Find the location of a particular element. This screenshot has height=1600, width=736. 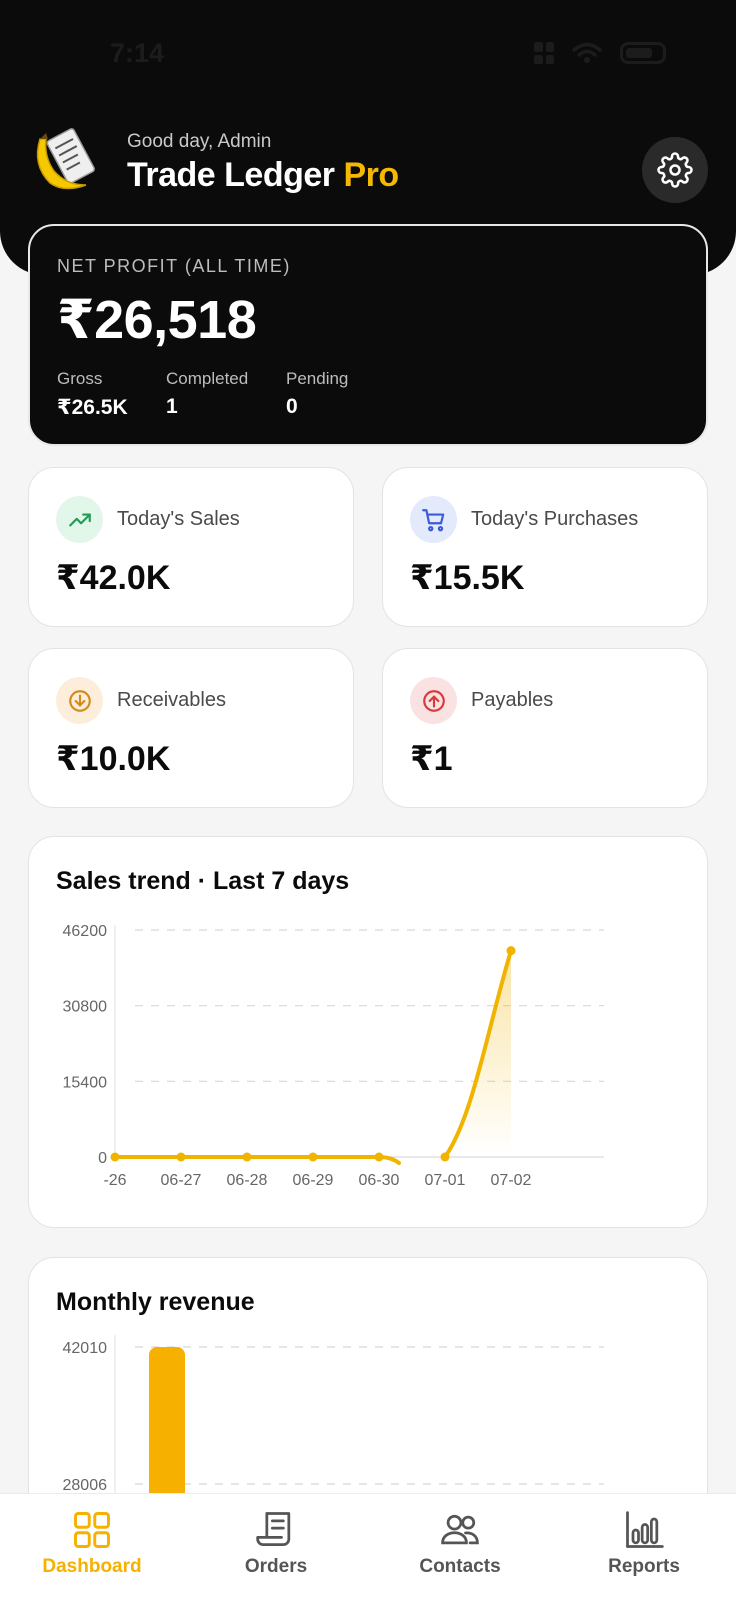

todays-purchases-value: ₹15.5K is located at coordinates (467, 578).